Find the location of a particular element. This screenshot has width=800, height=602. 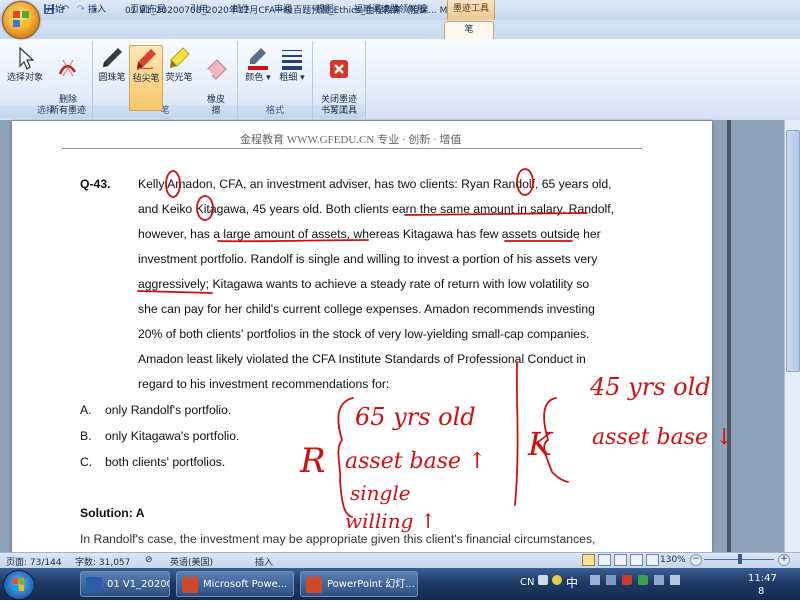

full-screen-icon is located at coordinates (604, 560).